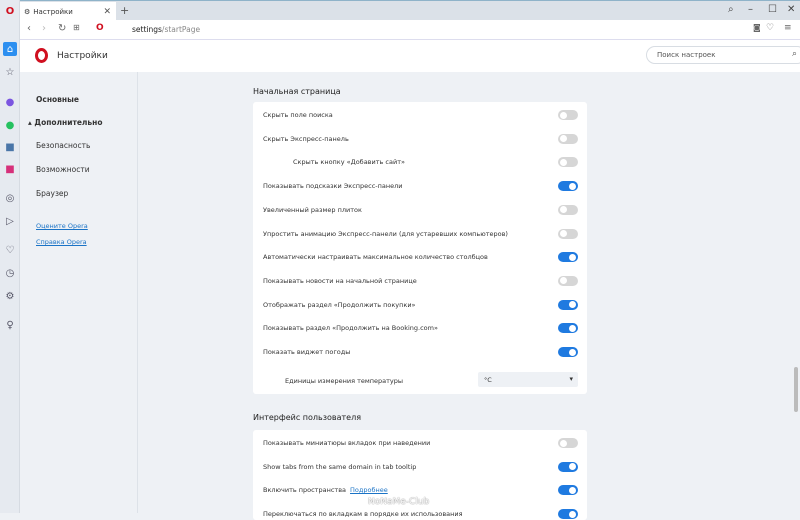 This screenshot has width=800, height=520. What do you see at coordinates (61, 242) in the screenshot?
I see `opera-help-link: Справка Opera` at bounding box center [61, 242].